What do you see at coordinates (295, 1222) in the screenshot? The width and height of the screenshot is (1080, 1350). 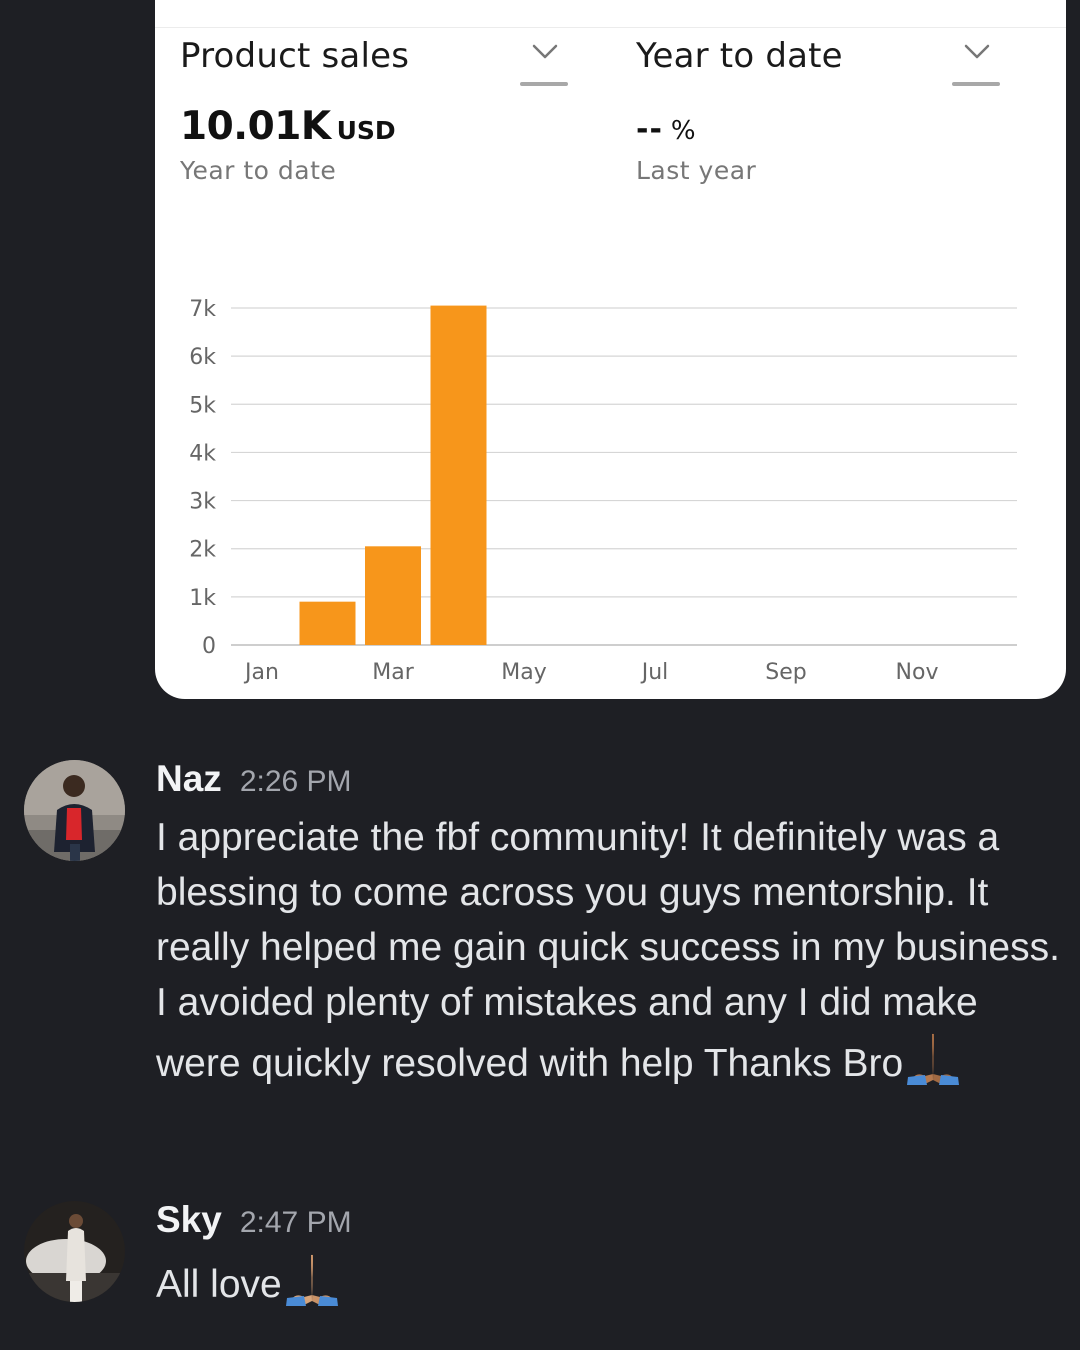 I see `message-timestamp: 2:47 PM` at bounding box center [295, 1222].